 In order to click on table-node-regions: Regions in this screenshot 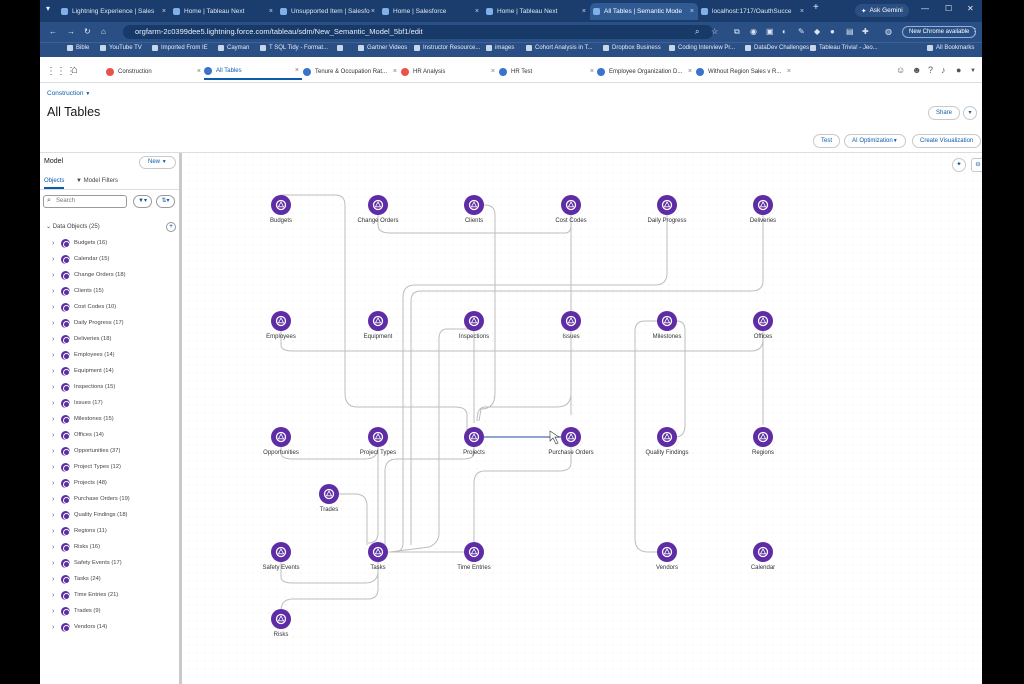, I will do `click(763, 441)`.